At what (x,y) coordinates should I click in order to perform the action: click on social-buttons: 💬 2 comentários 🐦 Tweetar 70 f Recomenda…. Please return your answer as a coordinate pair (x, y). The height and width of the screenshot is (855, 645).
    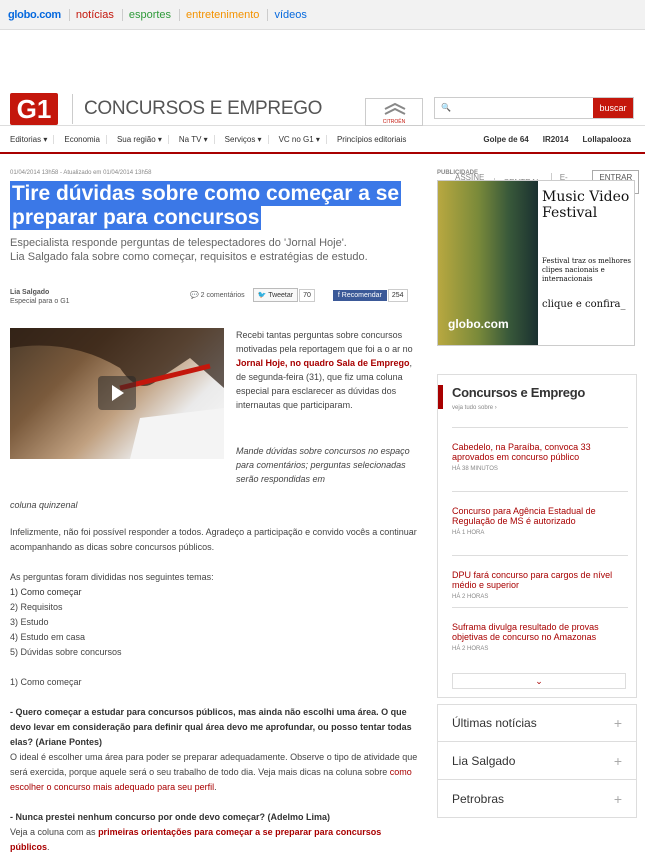
    Looking at the image, I should click on (299, 295).